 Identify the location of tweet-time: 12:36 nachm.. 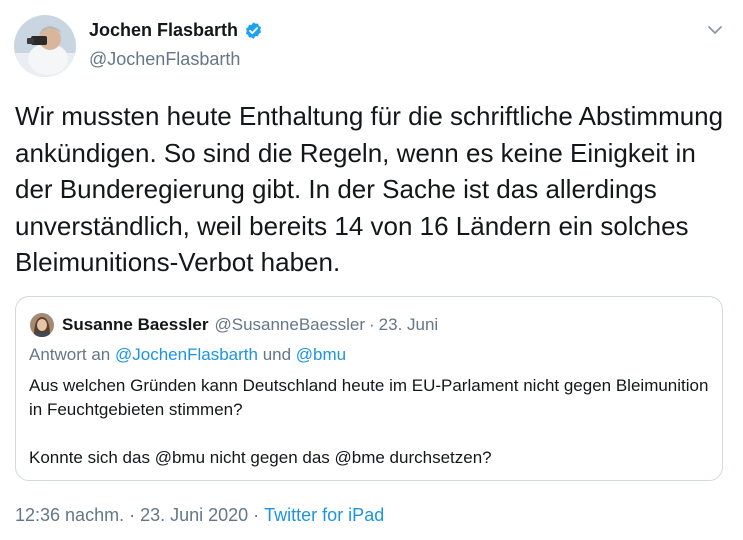
(69, 515).